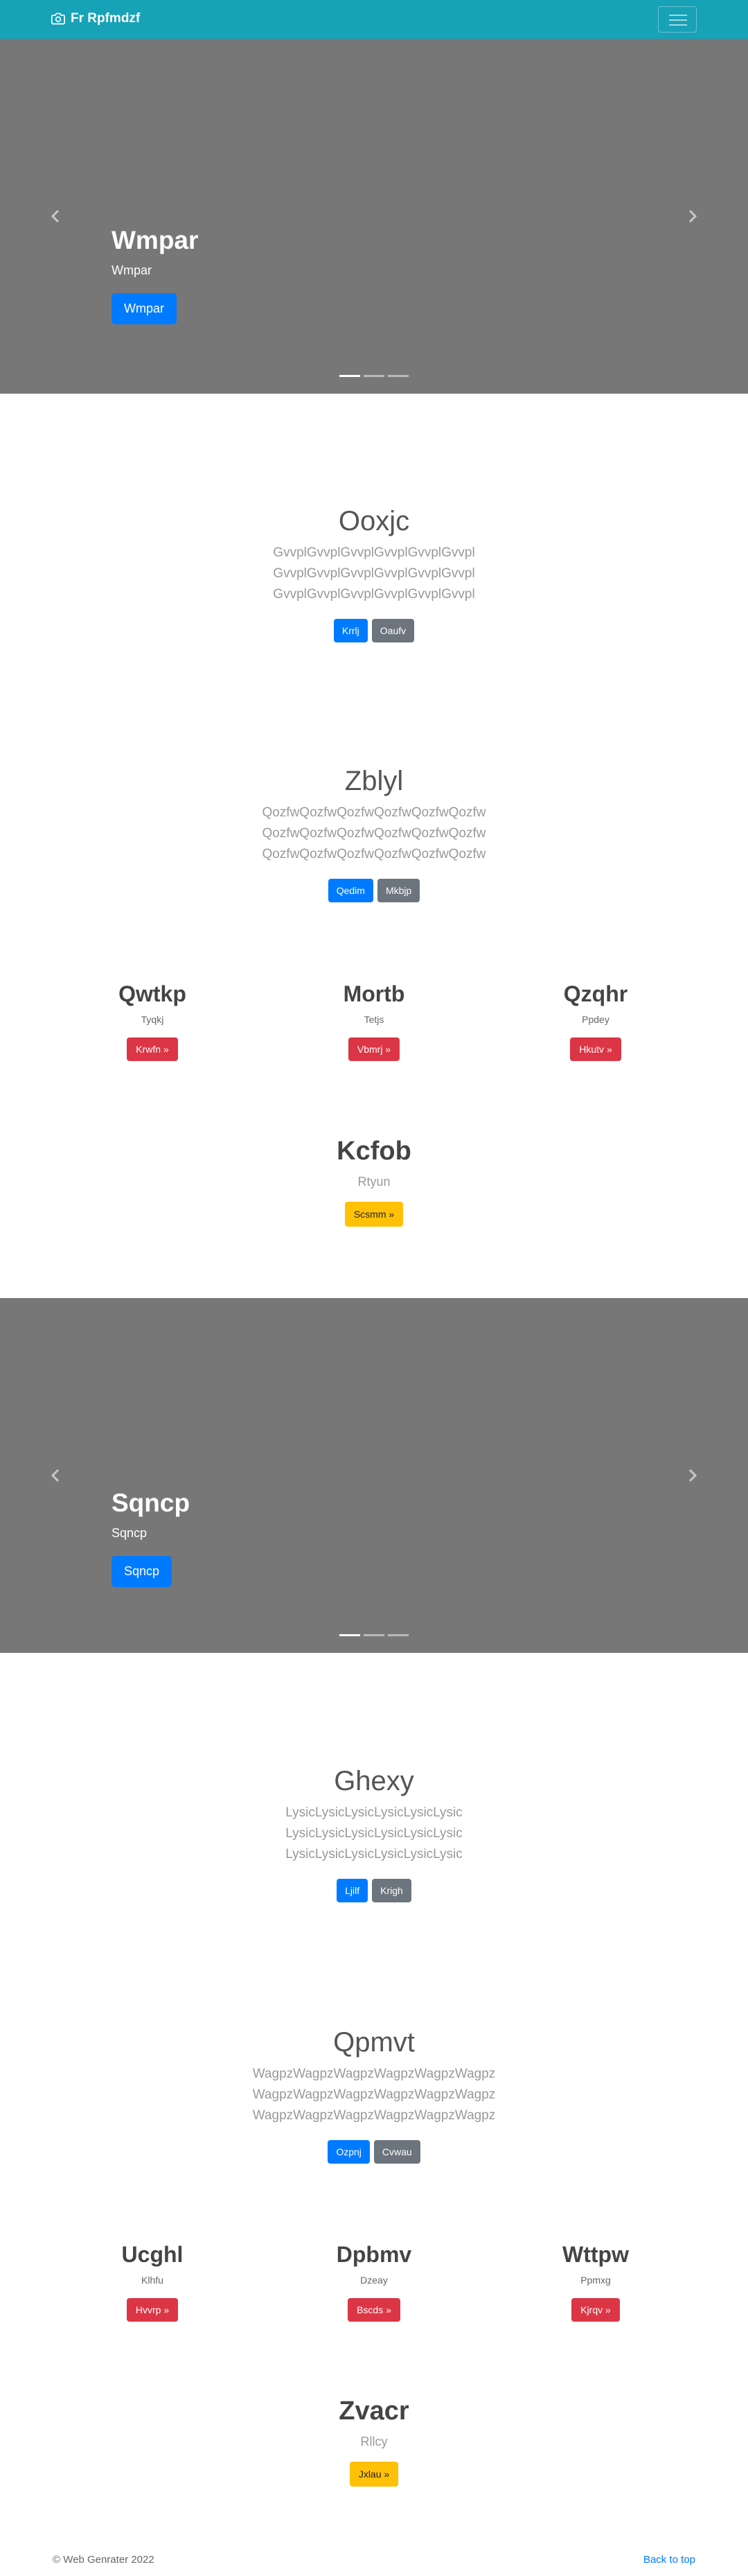 Image resolution: width=748 pixels, height=2576 pixels. What do you see at coordinates (374, 1475) in the screenshot?
I see `carousel-2: Sqncp Sqncp Sqncp` at bounding box center [374, 1475].